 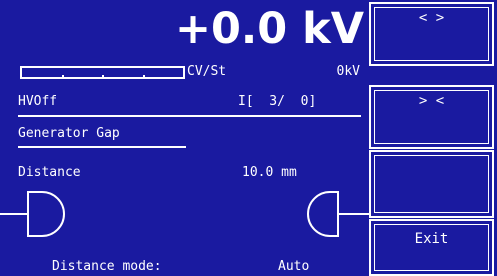 I want to click on meter-value: 0kV, so click(x=348, y=71).